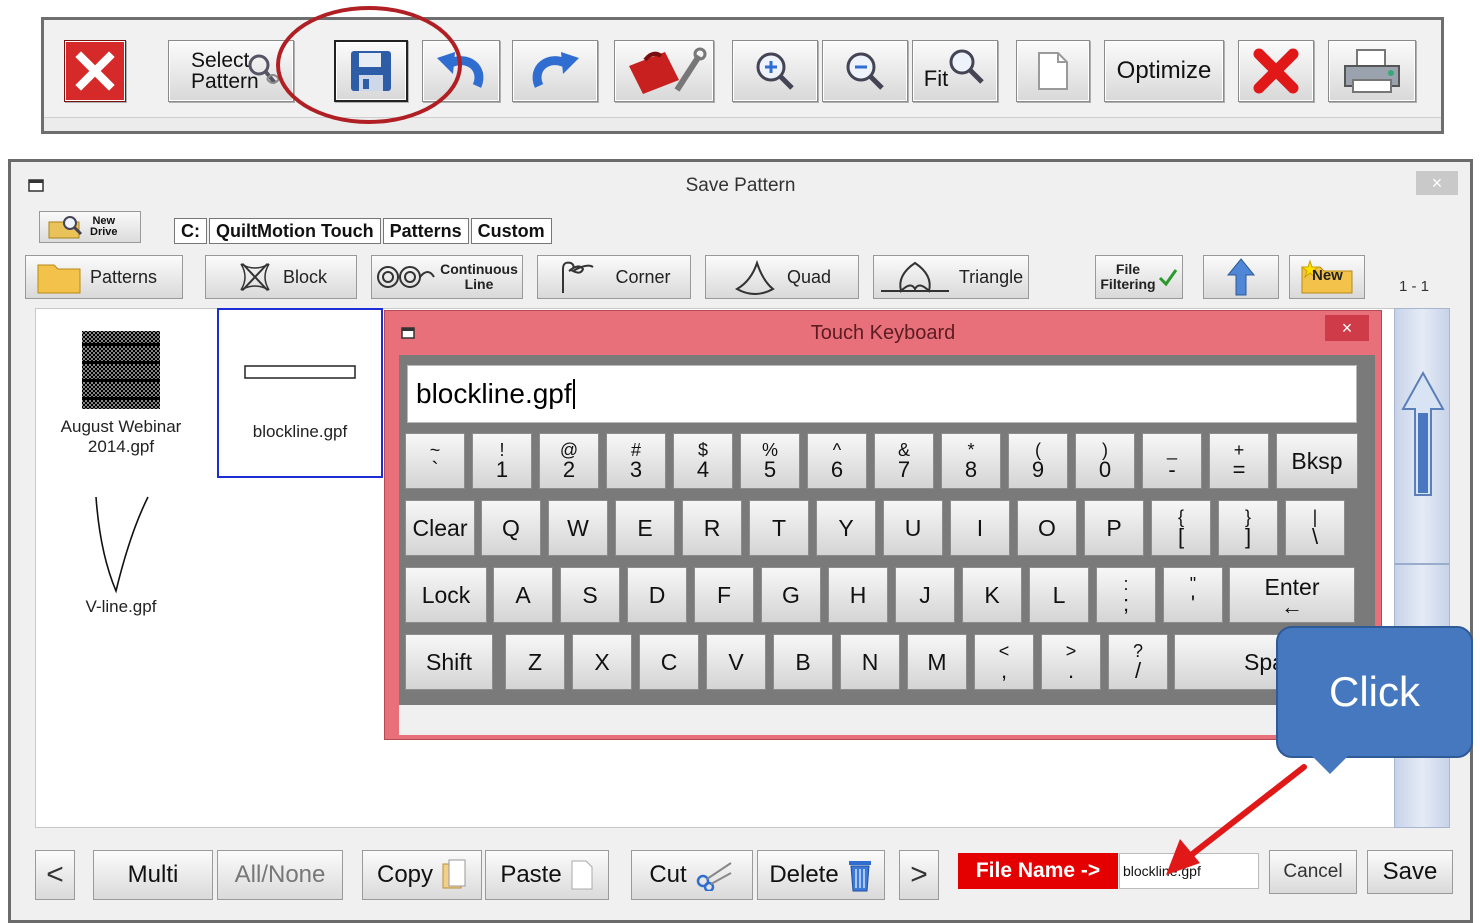 Image resolution: width=1480 pixels, height=923 pixels. Describe the element at coordinates (1372, 71) in the screenshot. I see `print-button` at that location.